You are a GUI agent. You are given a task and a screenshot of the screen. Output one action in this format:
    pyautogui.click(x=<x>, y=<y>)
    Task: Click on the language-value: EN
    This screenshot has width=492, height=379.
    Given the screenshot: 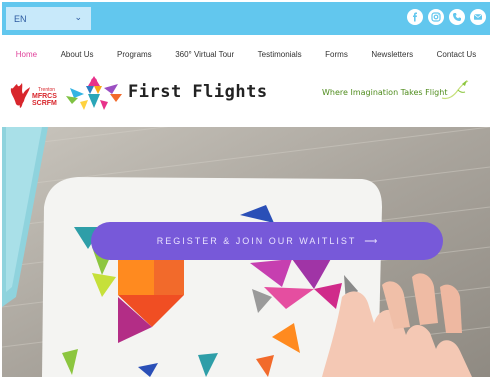 What is the action you would take?
    pyautogui.click(x=20, y=18)
    